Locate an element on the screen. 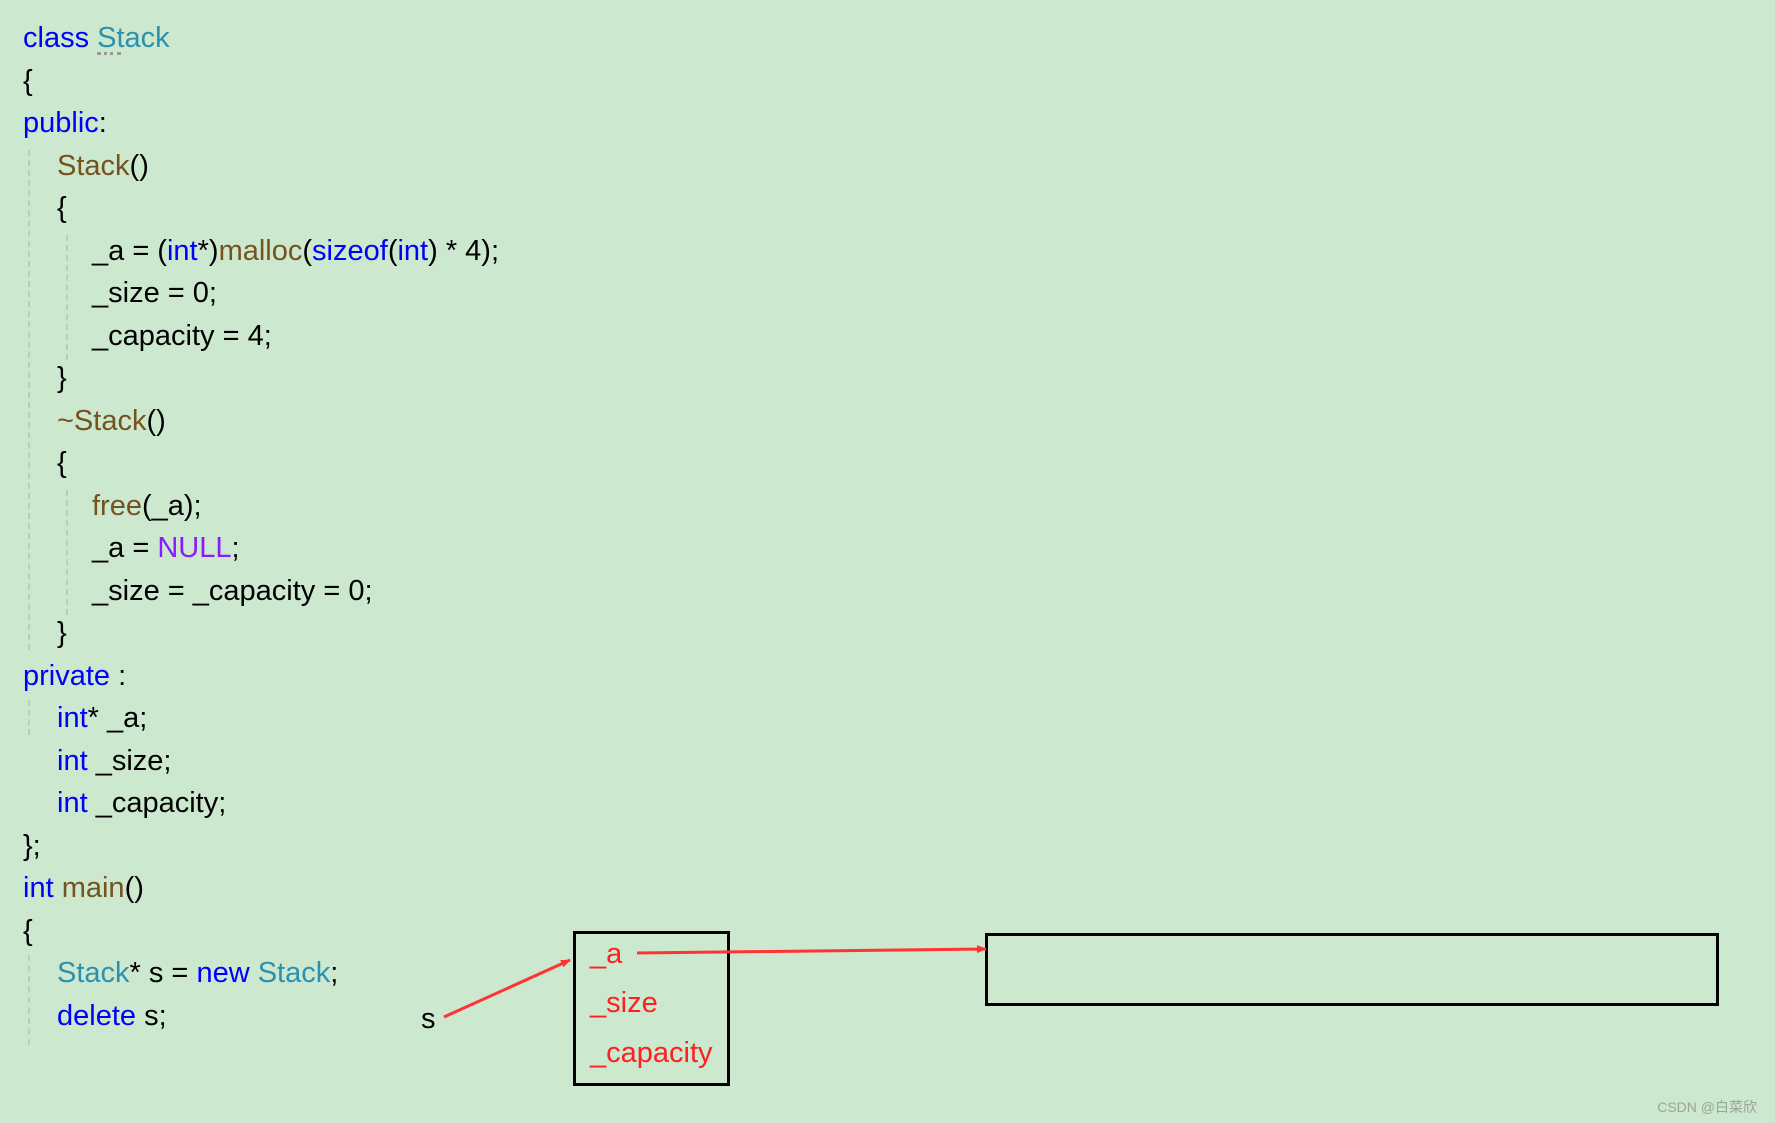 This screenshot has width=1775, height=1123. arrows-layer is located at coordinates (715, 982).